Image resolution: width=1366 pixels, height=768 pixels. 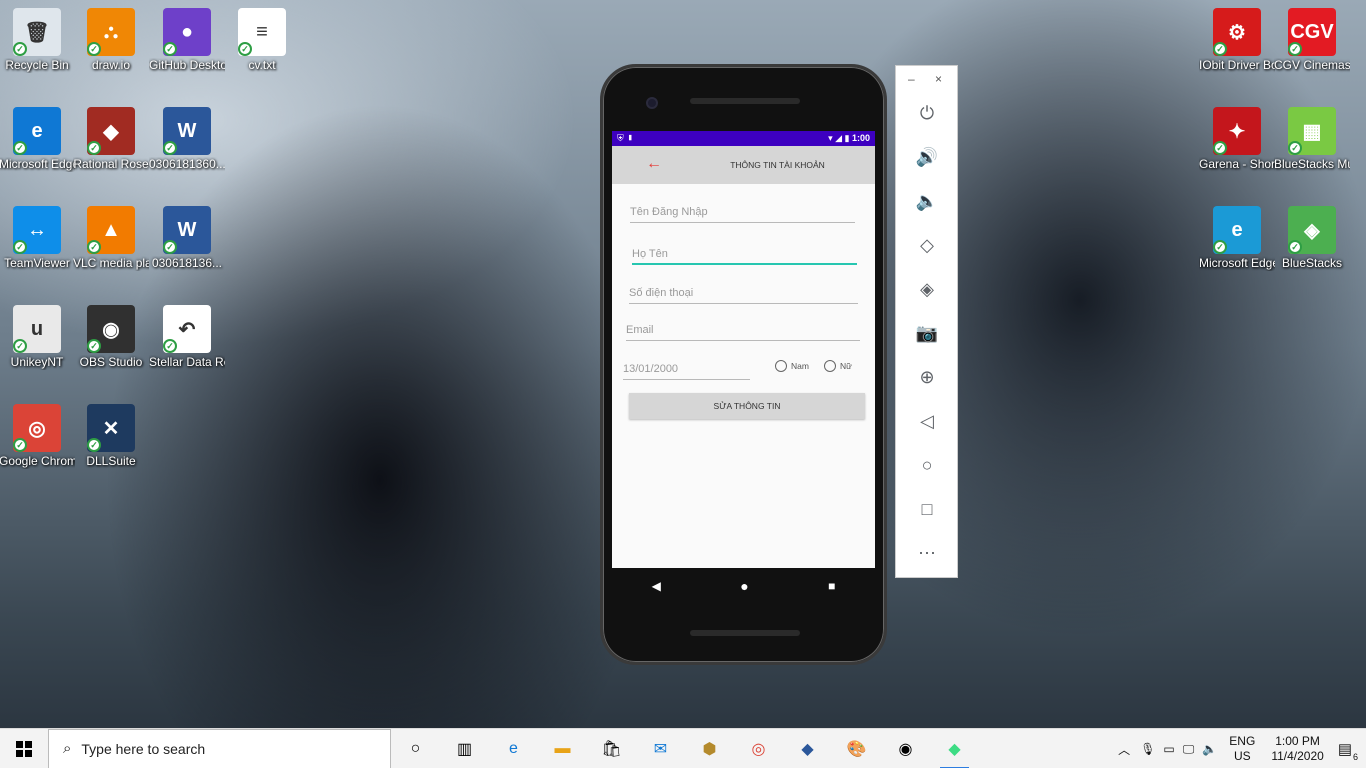 I want to click on status-right: ▾ ◢ ▮ 1:00, so click(x=849, y=138).